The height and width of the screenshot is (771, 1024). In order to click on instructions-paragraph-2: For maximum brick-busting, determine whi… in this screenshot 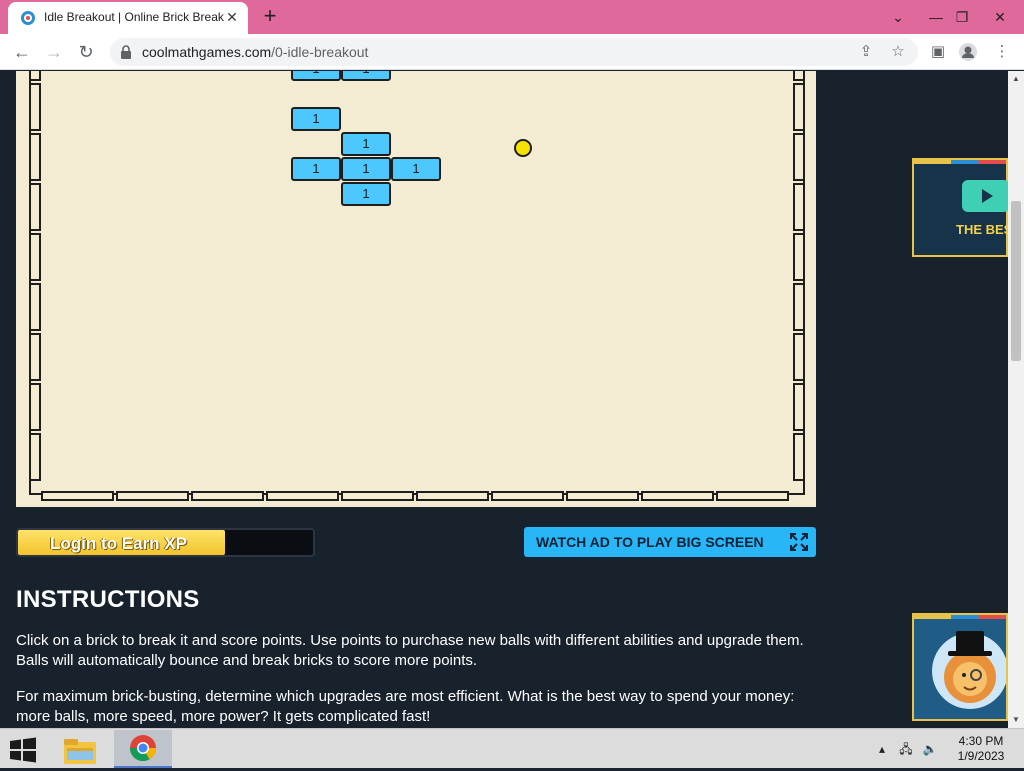, I will do `click(405, 706)`.